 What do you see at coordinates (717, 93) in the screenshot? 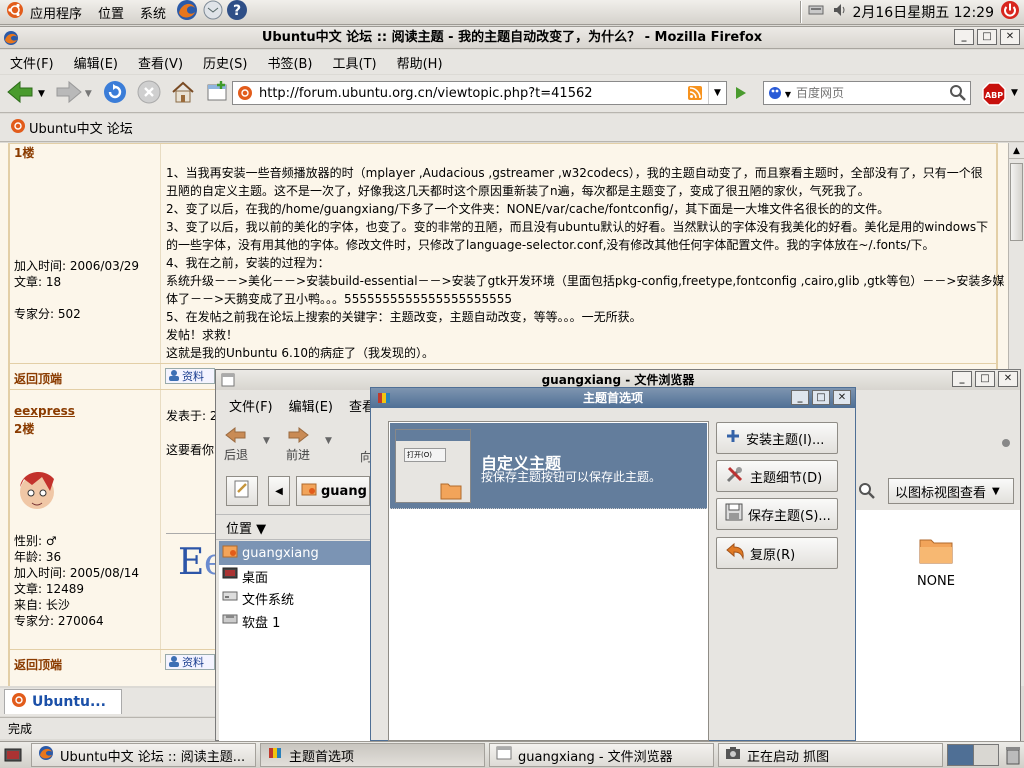
I see `url-dropdown-icon: ▼` at bounding box center [717, 93].